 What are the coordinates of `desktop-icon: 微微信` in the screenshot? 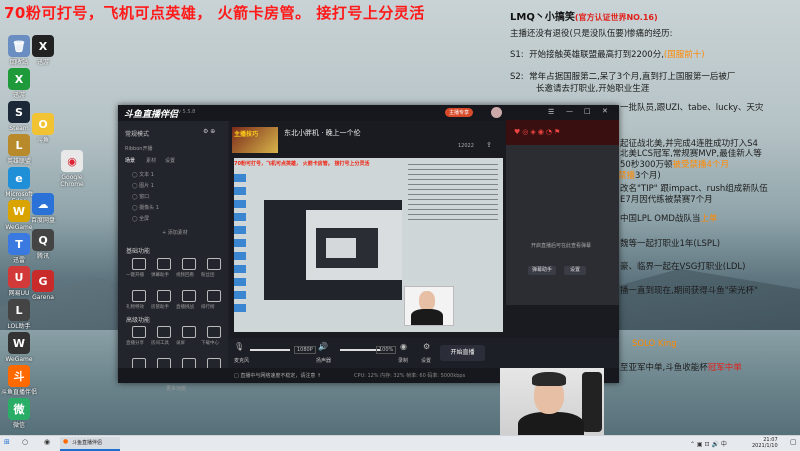 It's located at (19, 413).